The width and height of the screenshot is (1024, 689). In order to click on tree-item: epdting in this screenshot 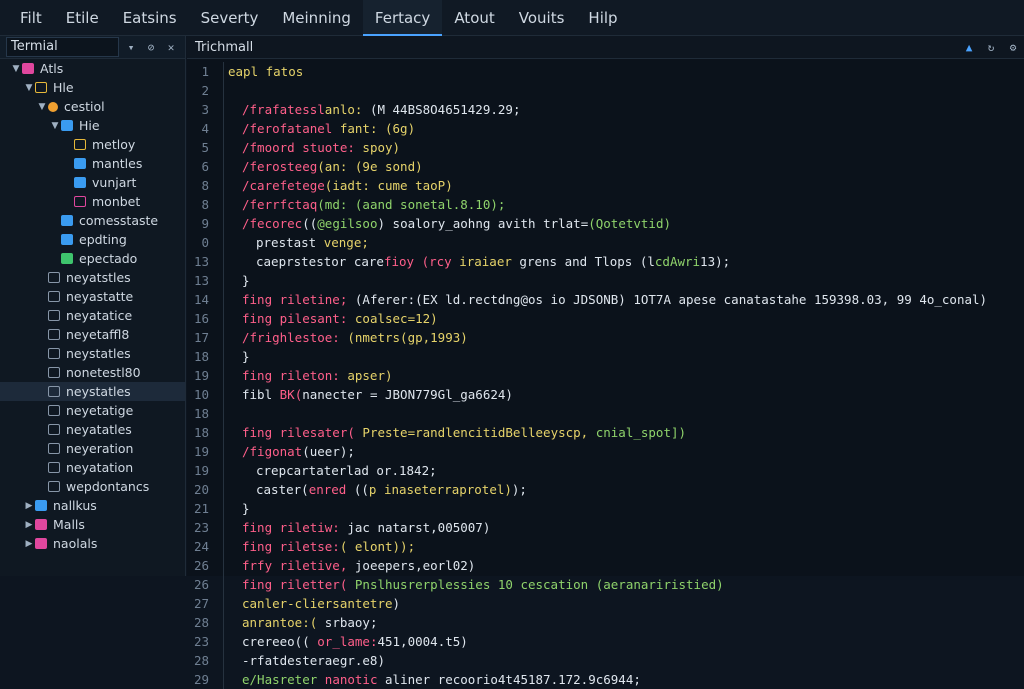, I will do `click(92, 239)`.